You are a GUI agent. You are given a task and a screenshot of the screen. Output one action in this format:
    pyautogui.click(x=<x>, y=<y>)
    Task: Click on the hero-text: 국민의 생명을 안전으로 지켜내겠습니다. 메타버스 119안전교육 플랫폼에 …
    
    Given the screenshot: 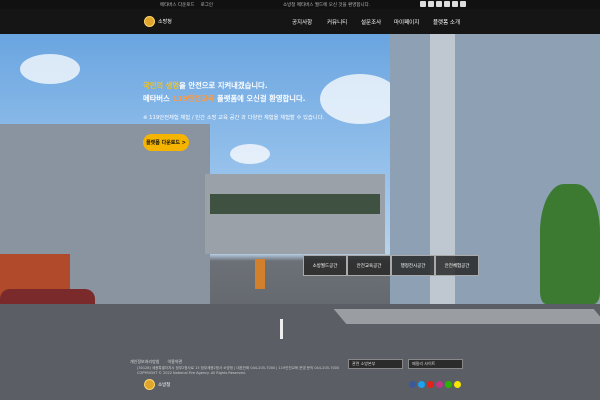 What is the action you would take?
    pyautogui.click(x=268, y=100)
    